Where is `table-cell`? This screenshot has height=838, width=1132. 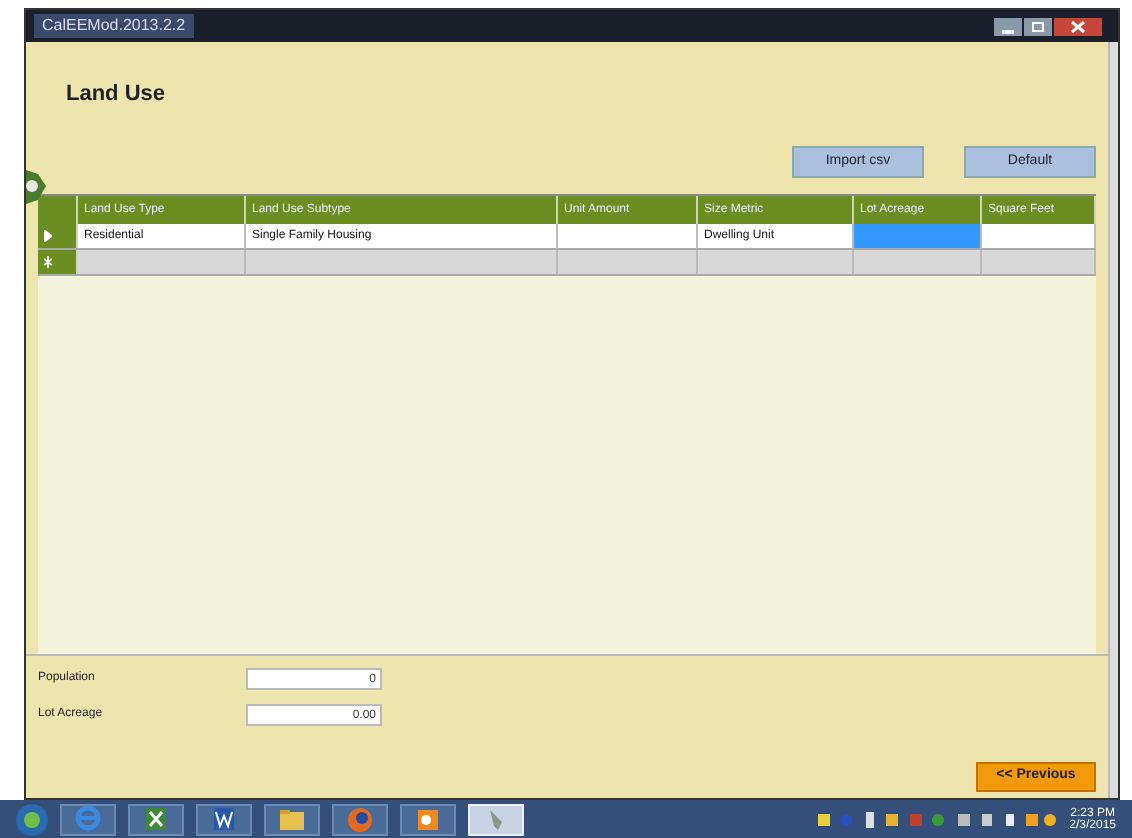 table-cell is located at coordinates (918, 236).